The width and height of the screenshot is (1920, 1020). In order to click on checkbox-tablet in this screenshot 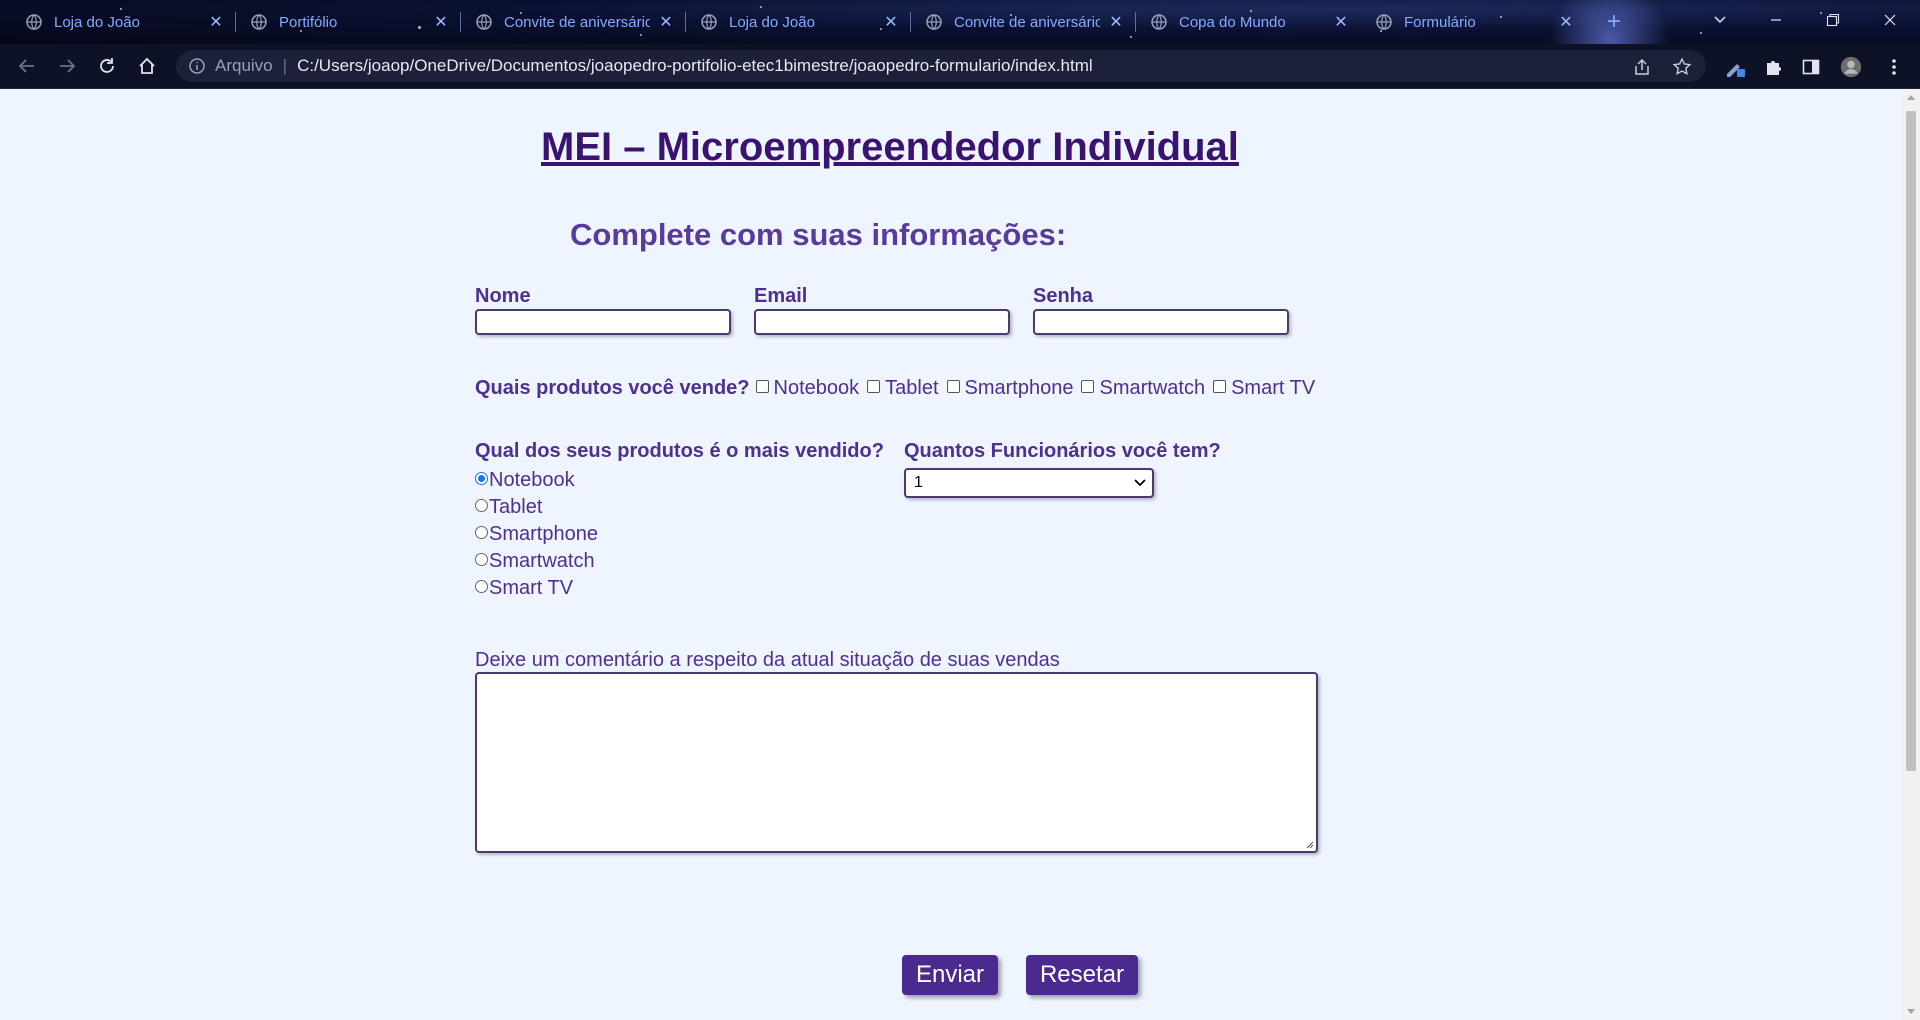, I will do `click(874, 386)`.